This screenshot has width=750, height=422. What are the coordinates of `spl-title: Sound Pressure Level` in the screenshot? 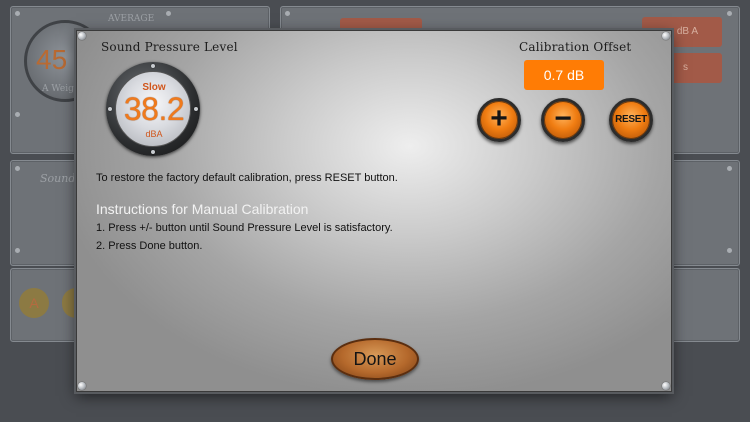 It's located at (169, 47).